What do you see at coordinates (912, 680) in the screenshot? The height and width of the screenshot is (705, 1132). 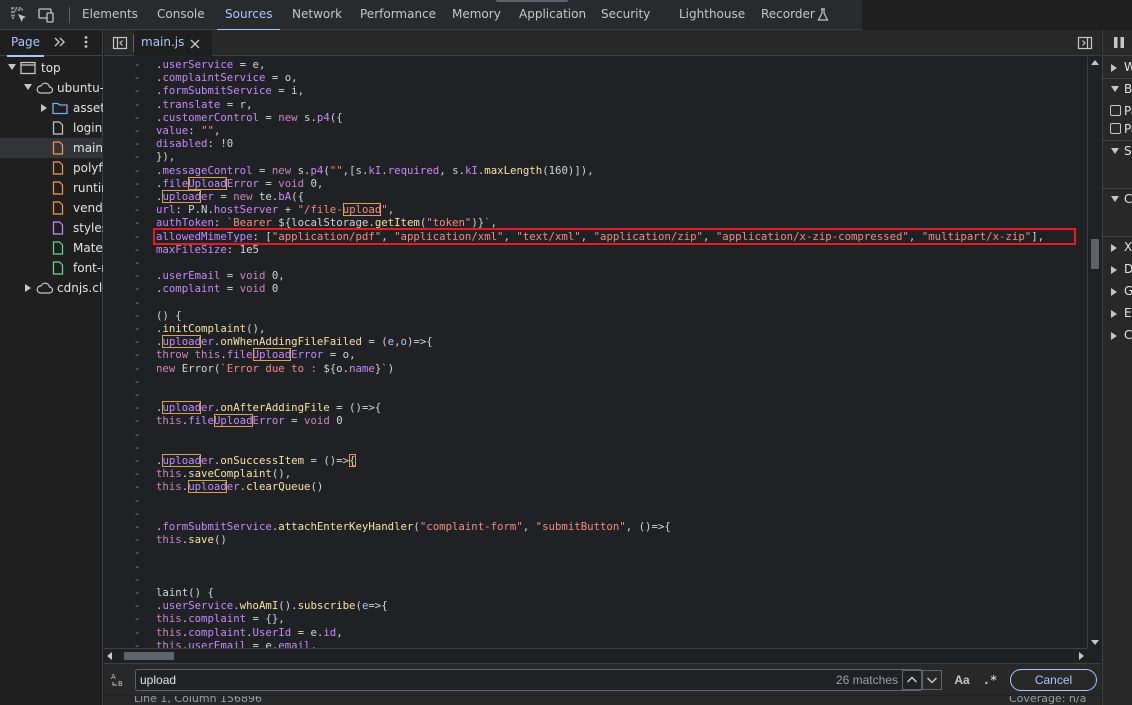 I see `previous-match-button` at bounding box center [912, 680].